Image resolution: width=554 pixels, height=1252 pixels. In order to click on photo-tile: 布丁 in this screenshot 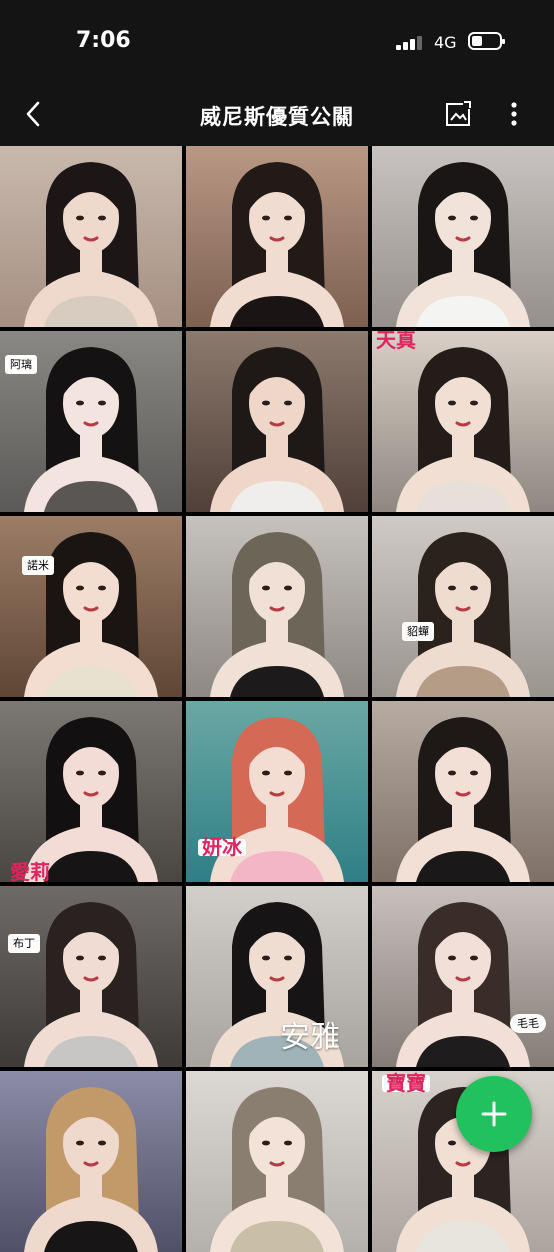, I will do `click(91, 976)`.